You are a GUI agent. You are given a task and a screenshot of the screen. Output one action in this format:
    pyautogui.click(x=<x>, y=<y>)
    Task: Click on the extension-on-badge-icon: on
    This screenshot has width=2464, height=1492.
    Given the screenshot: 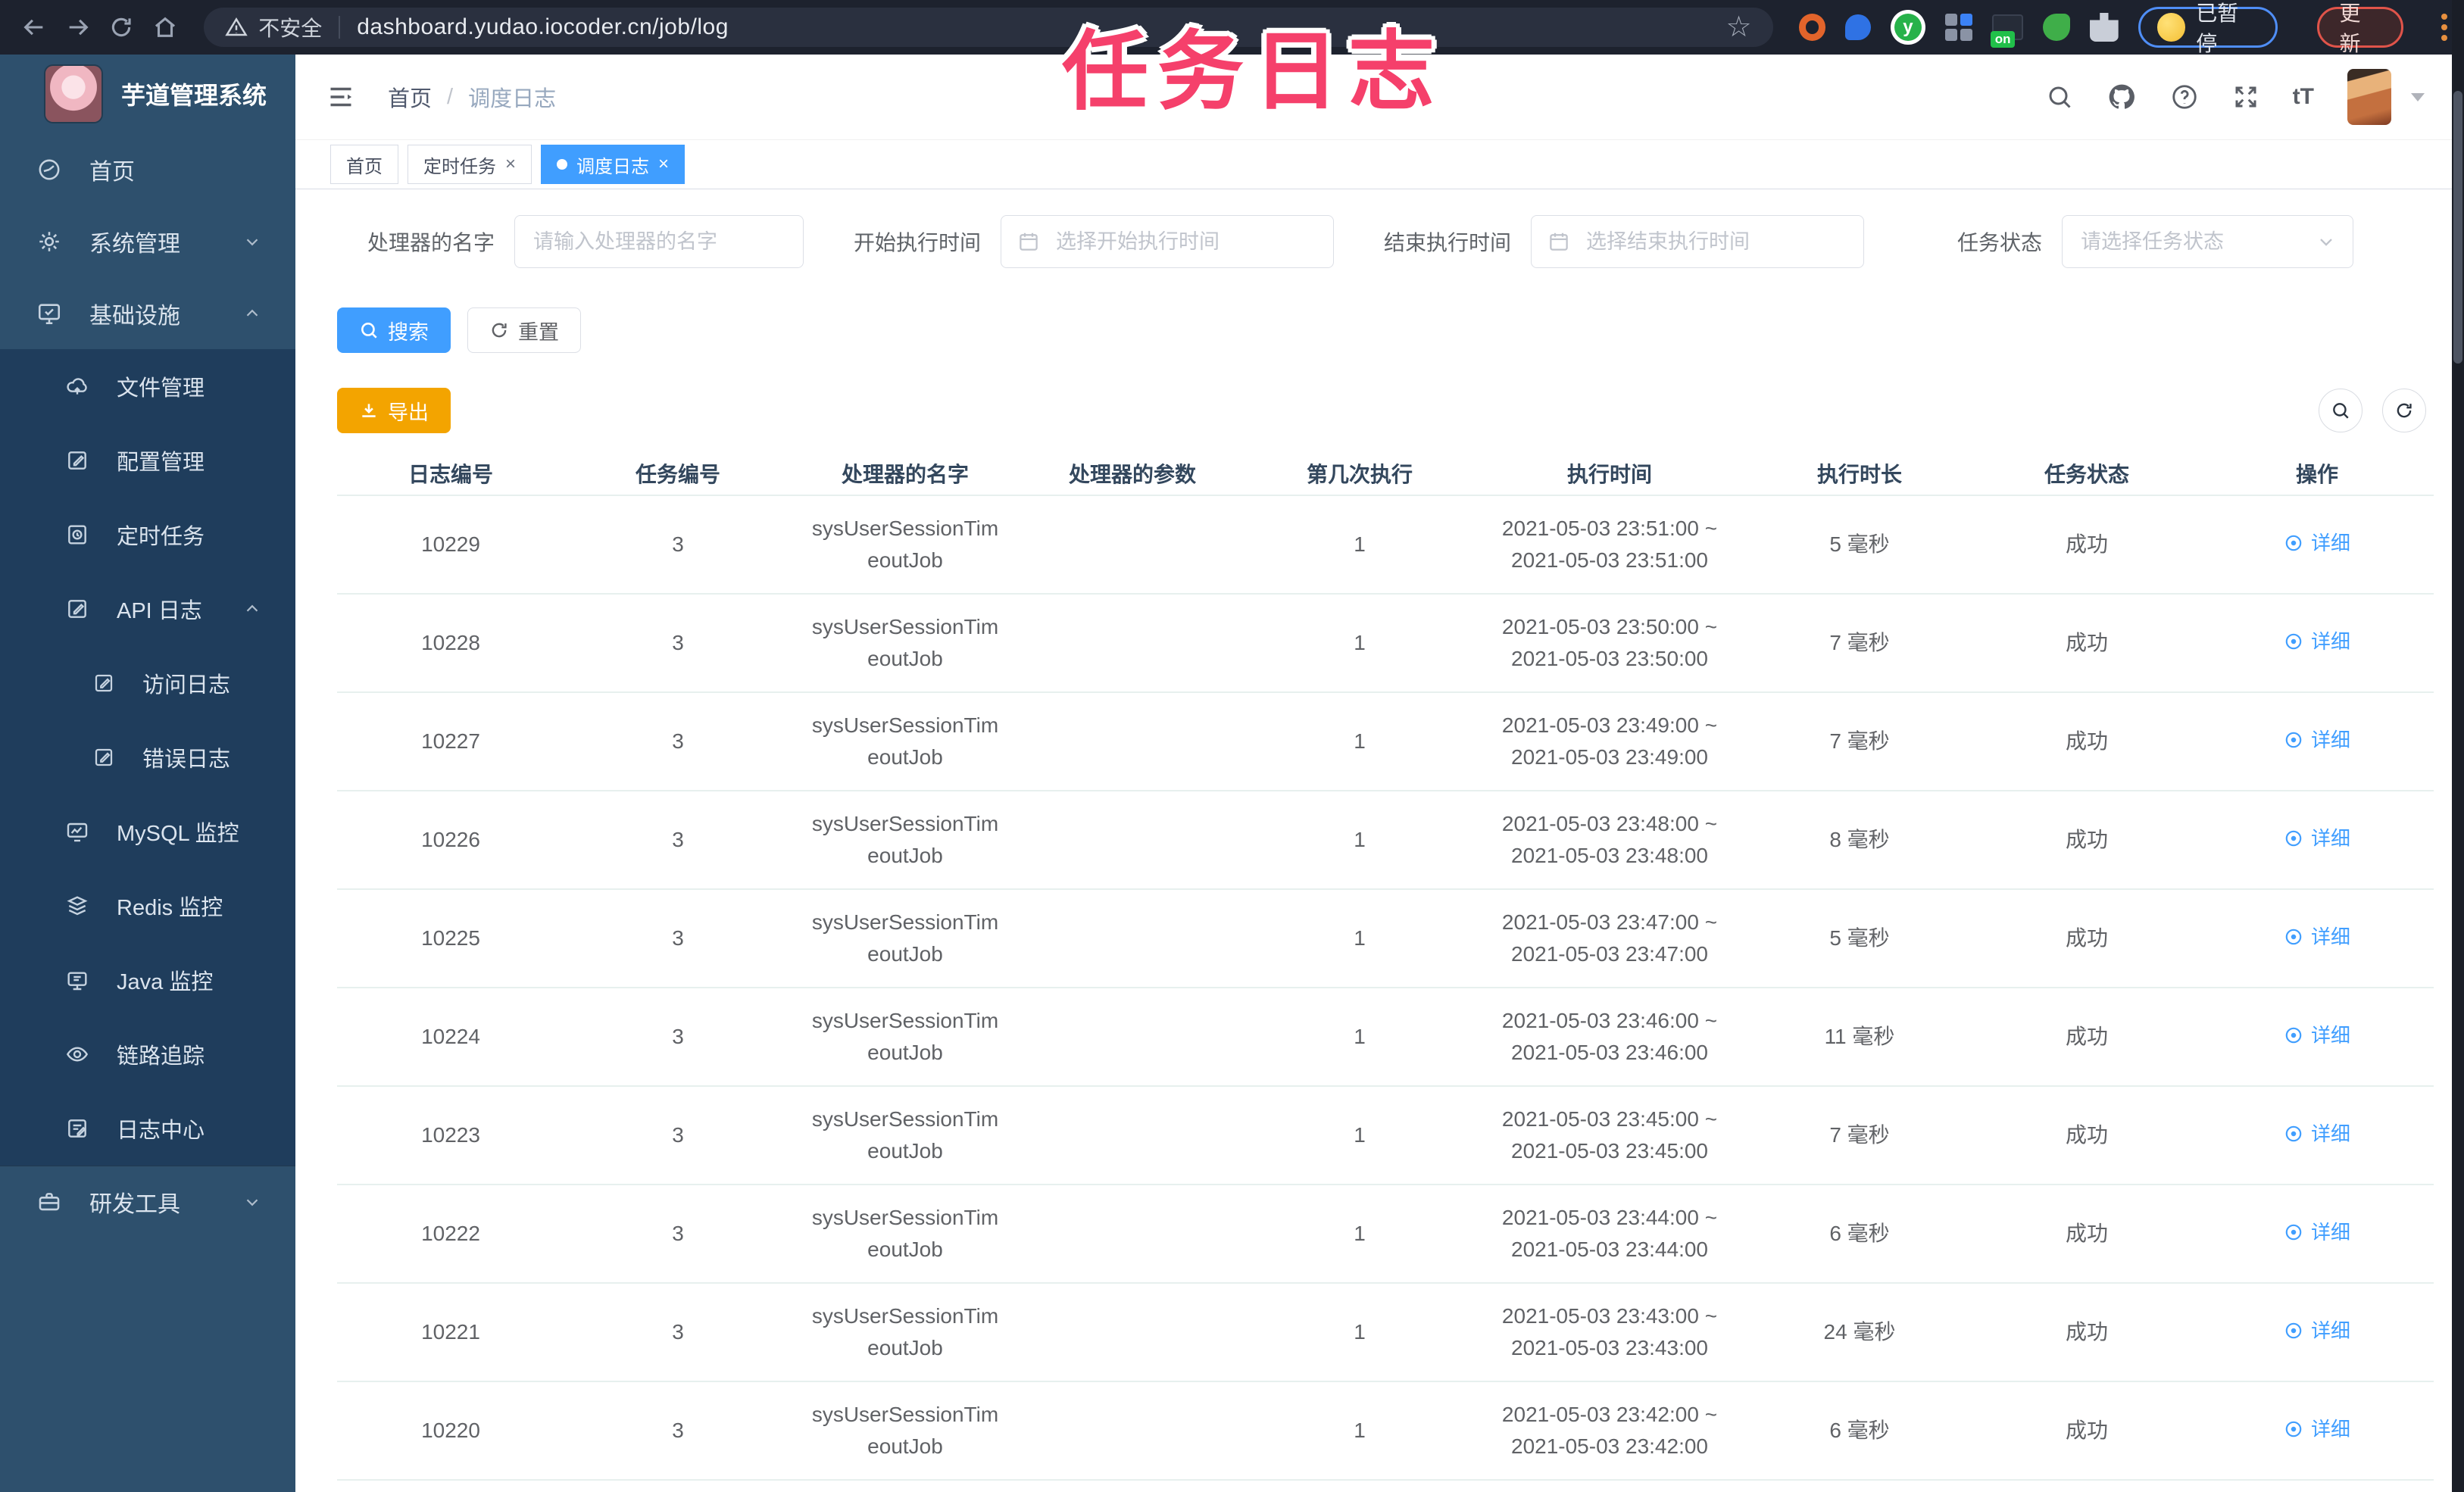 What is the action you would take?
    pyautogui.click(x=2007, y=31)
    